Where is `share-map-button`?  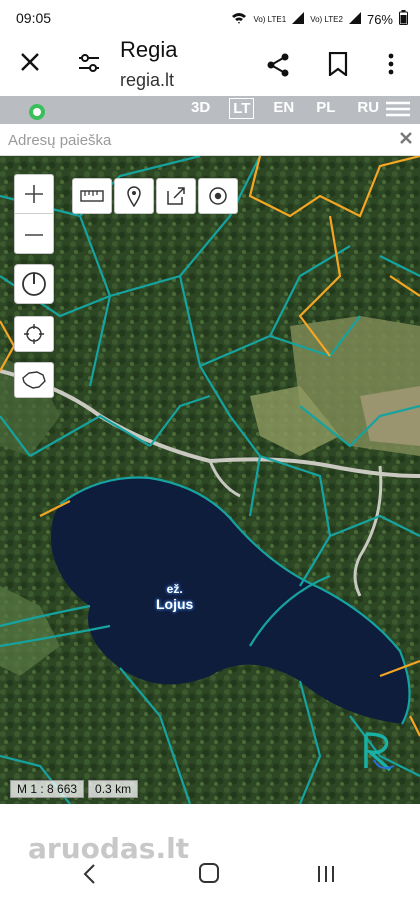
share-map-button is located at coordinates (176, 196).